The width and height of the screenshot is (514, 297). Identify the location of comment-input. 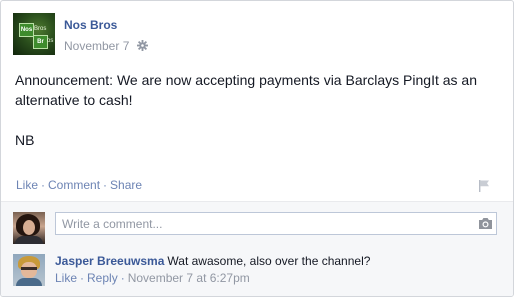
(276, 223).